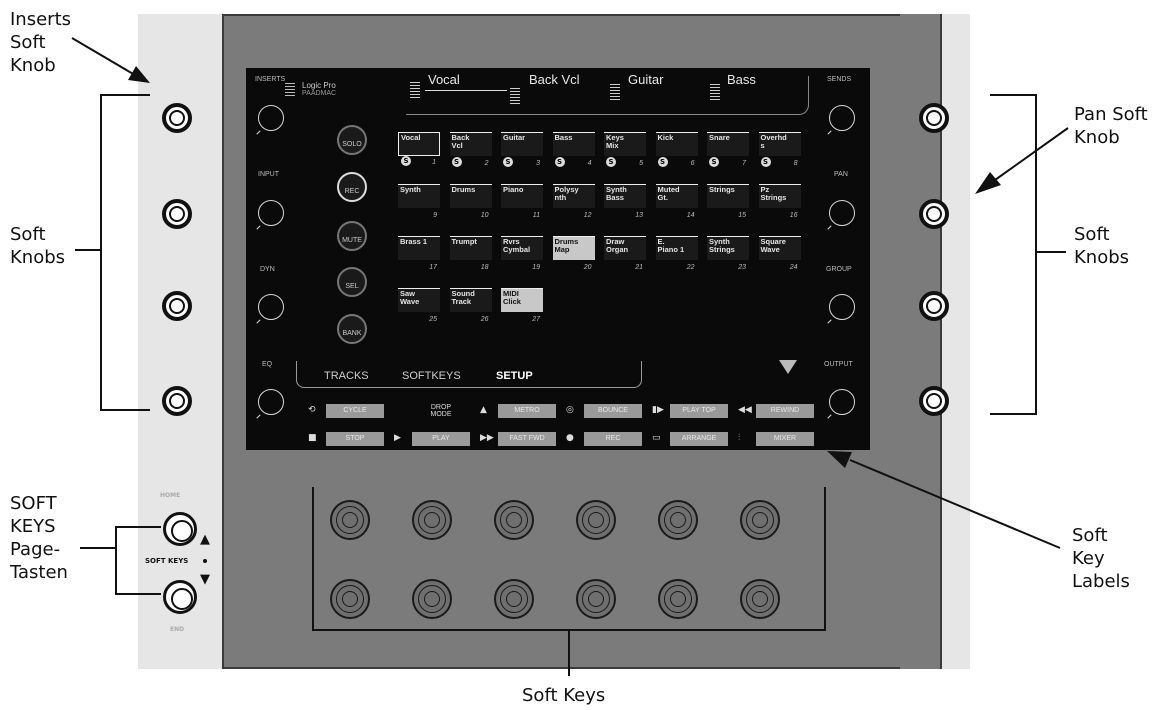  I want to click on track-button: Square Wave 24, so click(779, 253).